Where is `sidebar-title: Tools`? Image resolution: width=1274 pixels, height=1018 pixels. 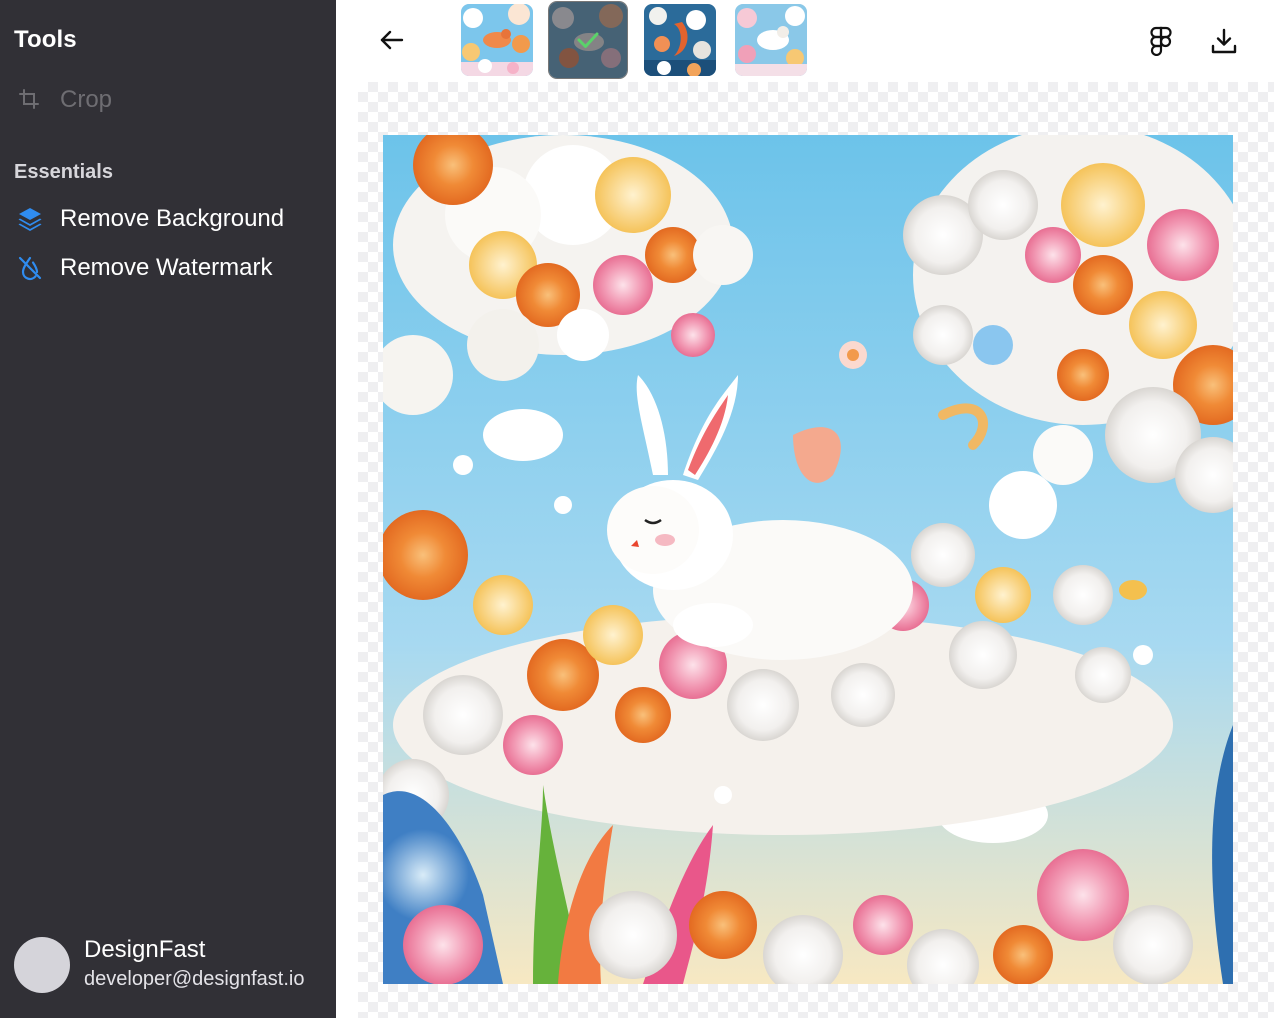 sidebar-title: Tools is located at coordinates (45, 39).